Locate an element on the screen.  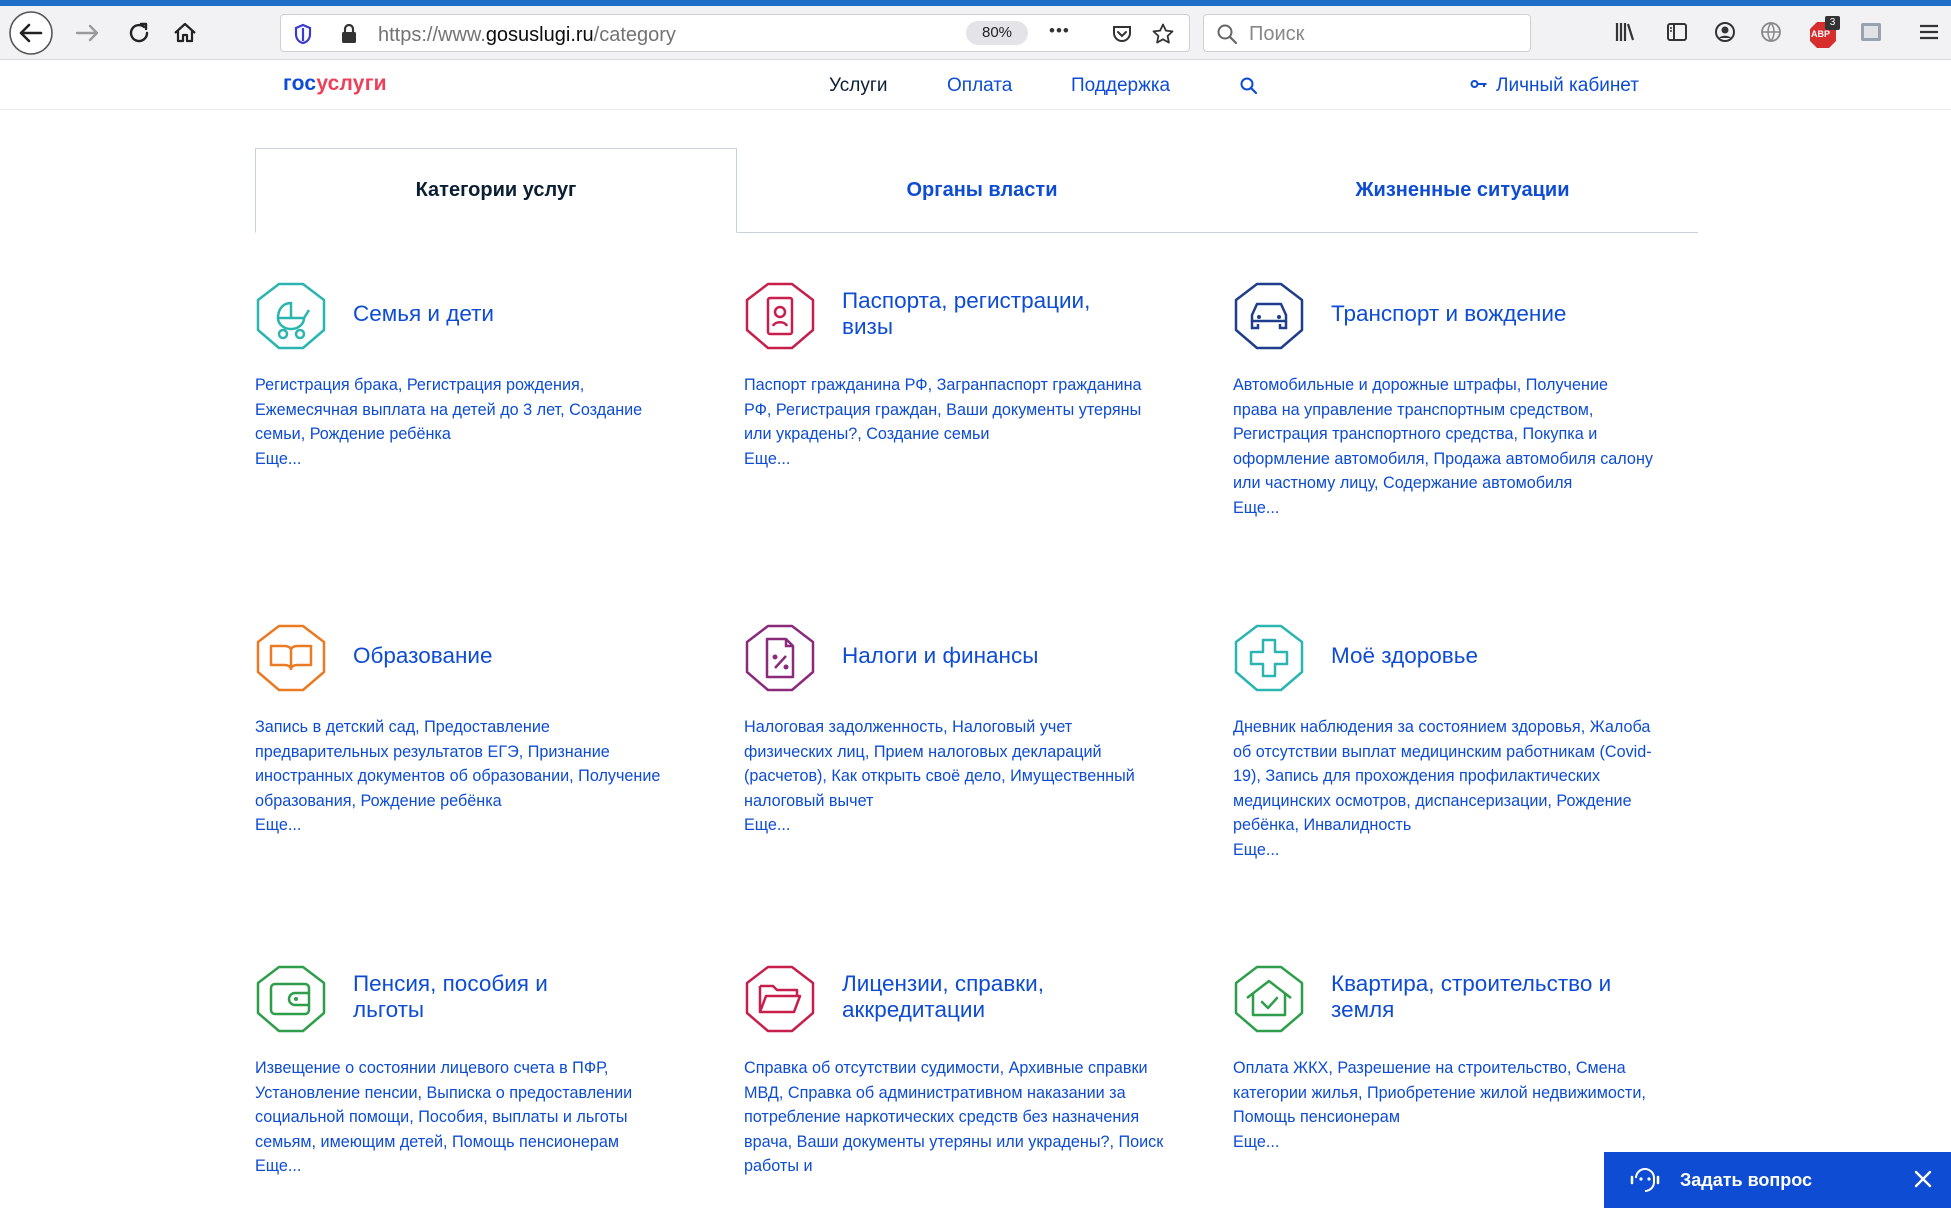
url-text: https://www.gosuslugi.ru/category is located at coordinates (527, 35).